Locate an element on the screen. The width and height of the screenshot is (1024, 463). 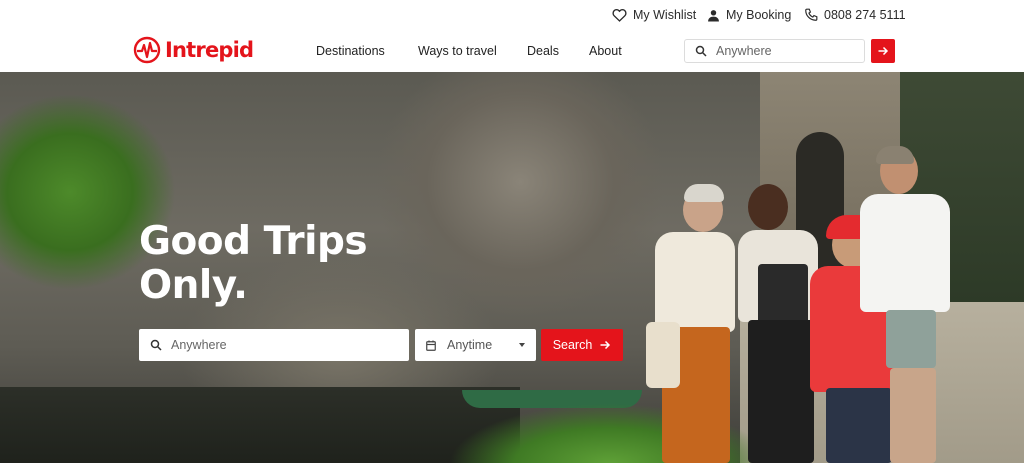
hero-headline: Good Trips Only. is located at coordinates (289, 264).